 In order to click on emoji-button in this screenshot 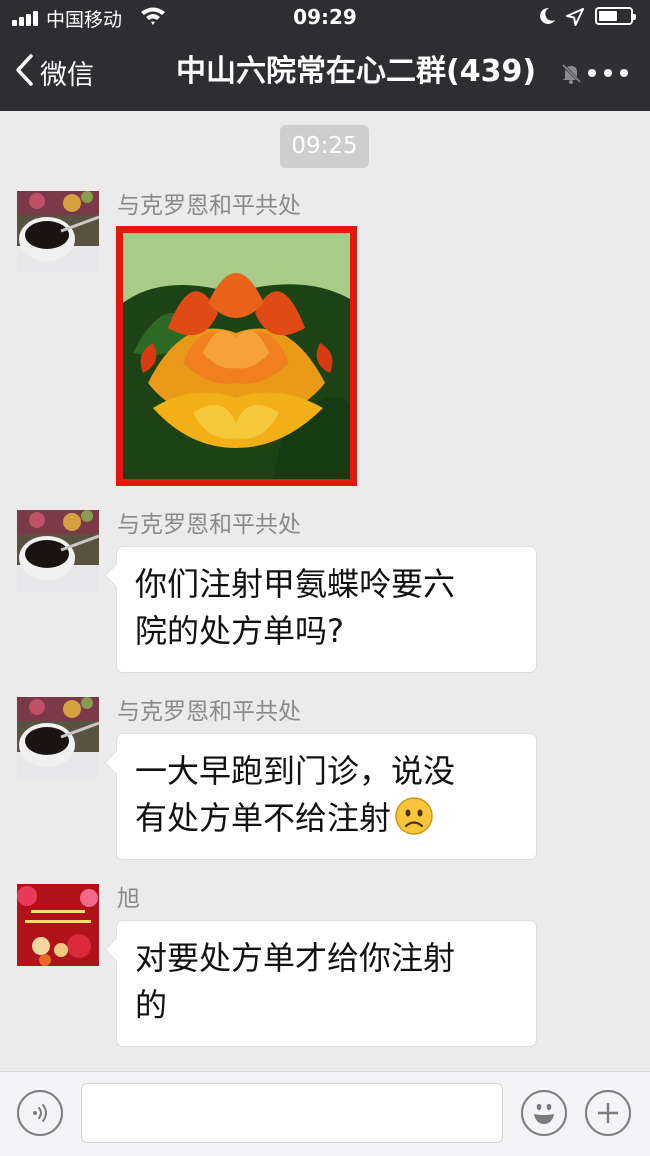, I will do `click(544, 1113)`.